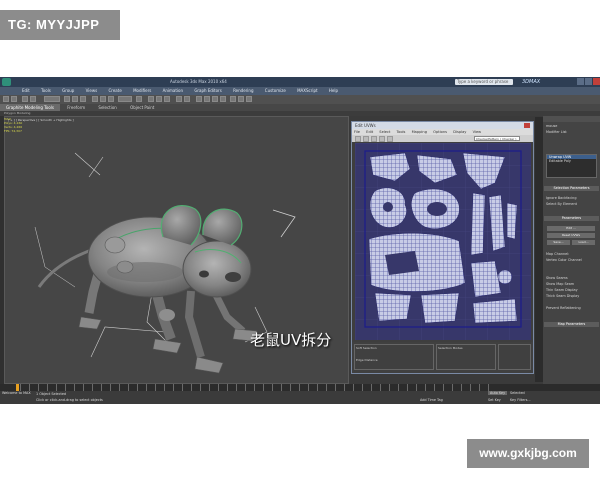 The width and height of the screenshot is (600, 480). Describe the element at coordinates (68, 91) in the screenshot. I see `menu-group: Group` at that location.